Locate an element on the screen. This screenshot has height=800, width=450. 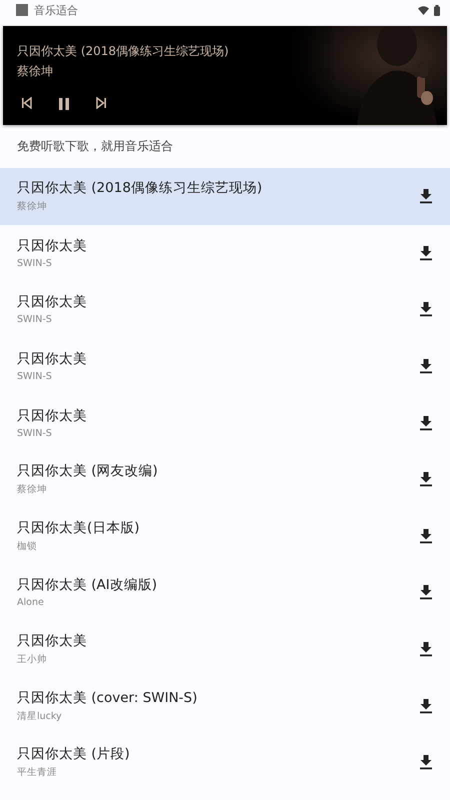
pause-icon is located at coordinates (64, 104).